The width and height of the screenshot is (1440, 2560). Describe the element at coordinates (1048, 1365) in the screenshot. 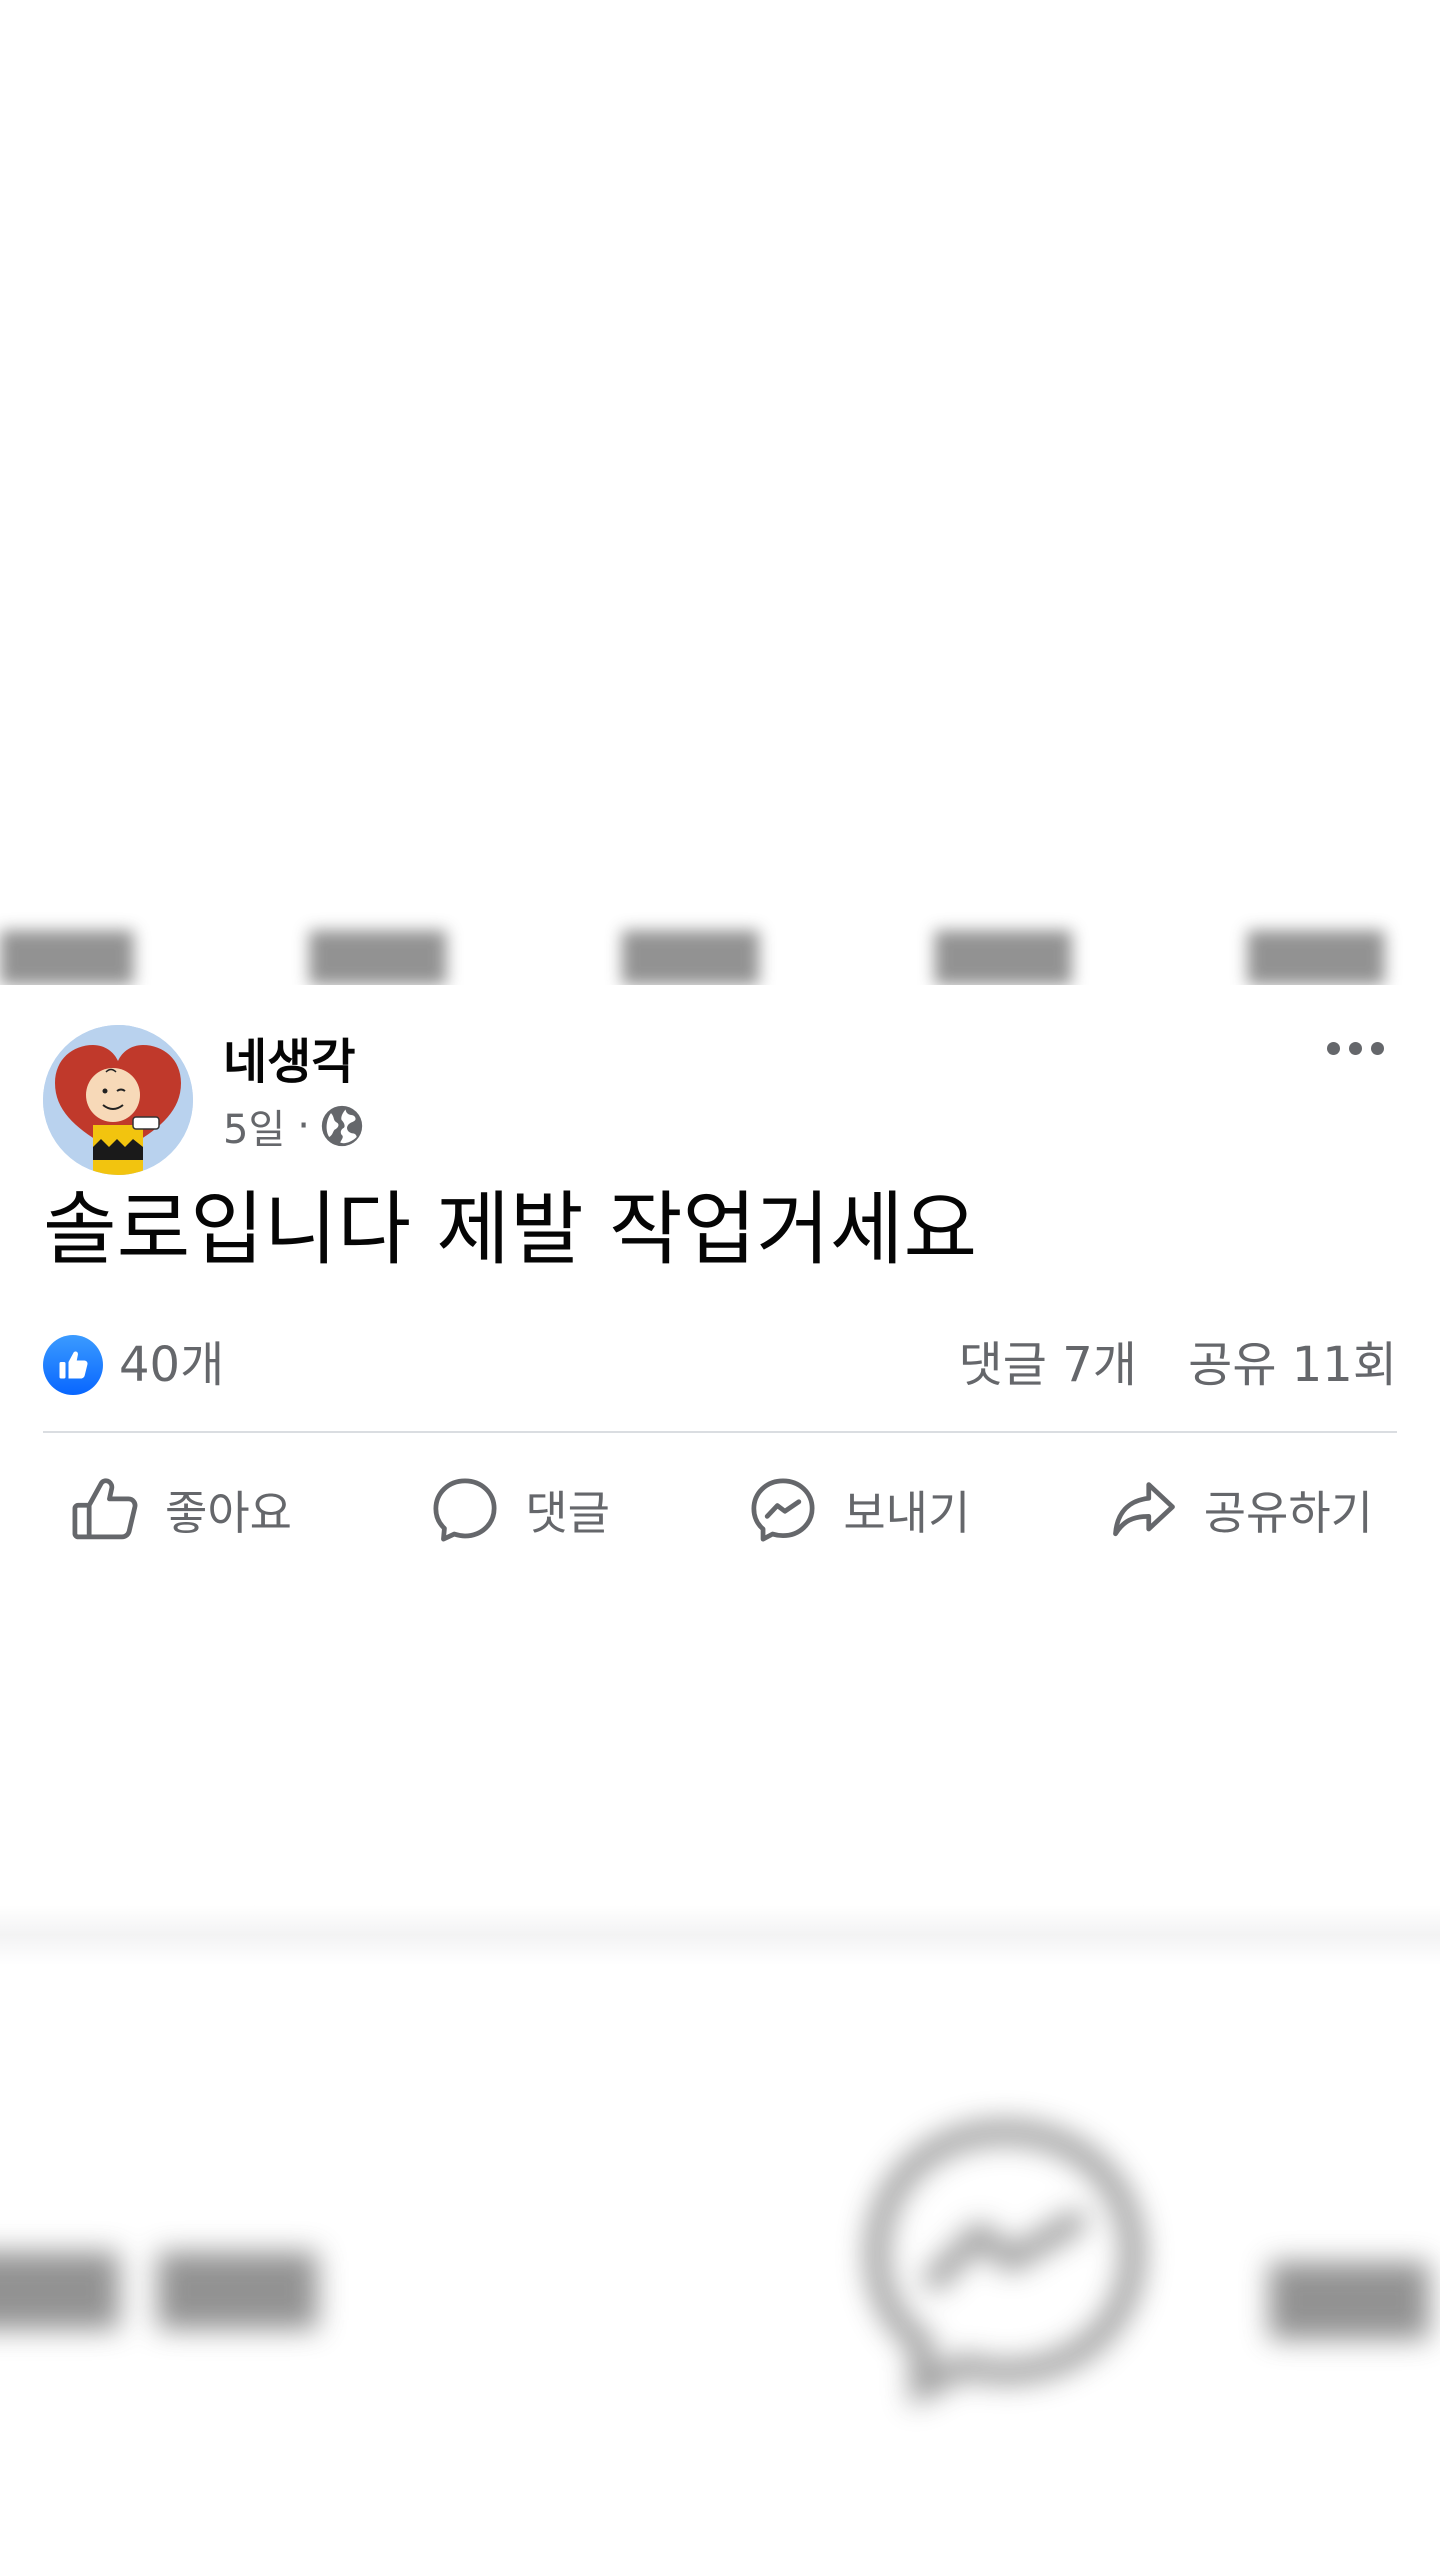

I see `comment-count: 댓글 7개` at that location.